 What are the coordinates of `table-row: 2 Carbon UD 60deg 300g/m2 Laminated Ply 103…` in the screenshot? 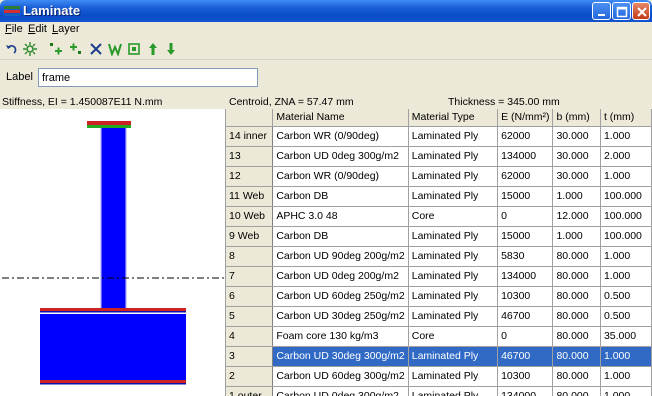 It's located at (439, 376).